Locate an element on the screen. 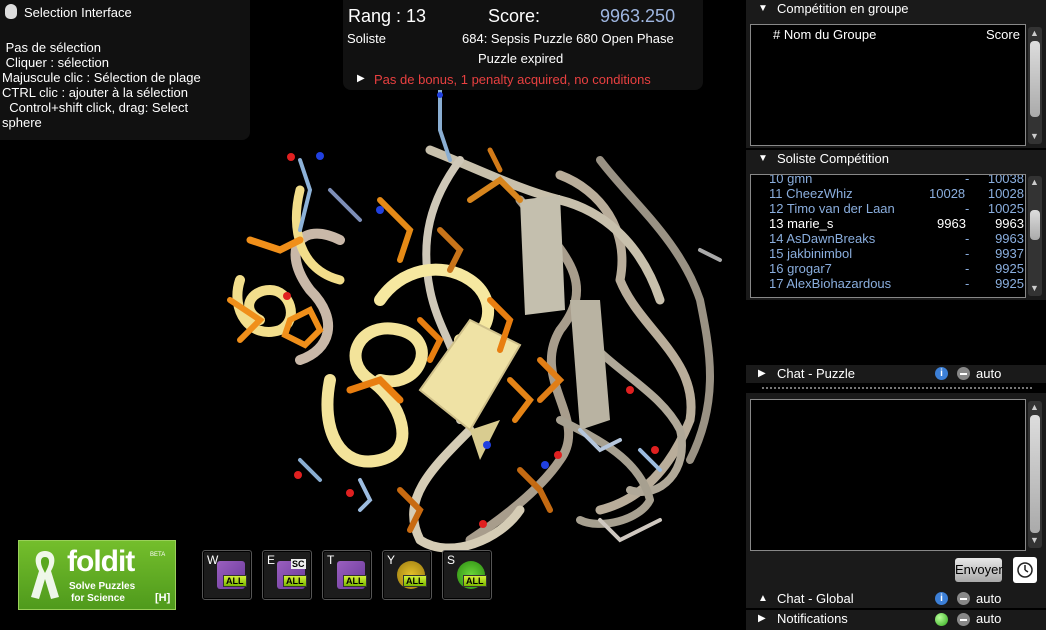 The width and height of the screenshot is (1046, 630). solo-scrollbar: ▲ ▼ is located at coordinates (1035, 236).